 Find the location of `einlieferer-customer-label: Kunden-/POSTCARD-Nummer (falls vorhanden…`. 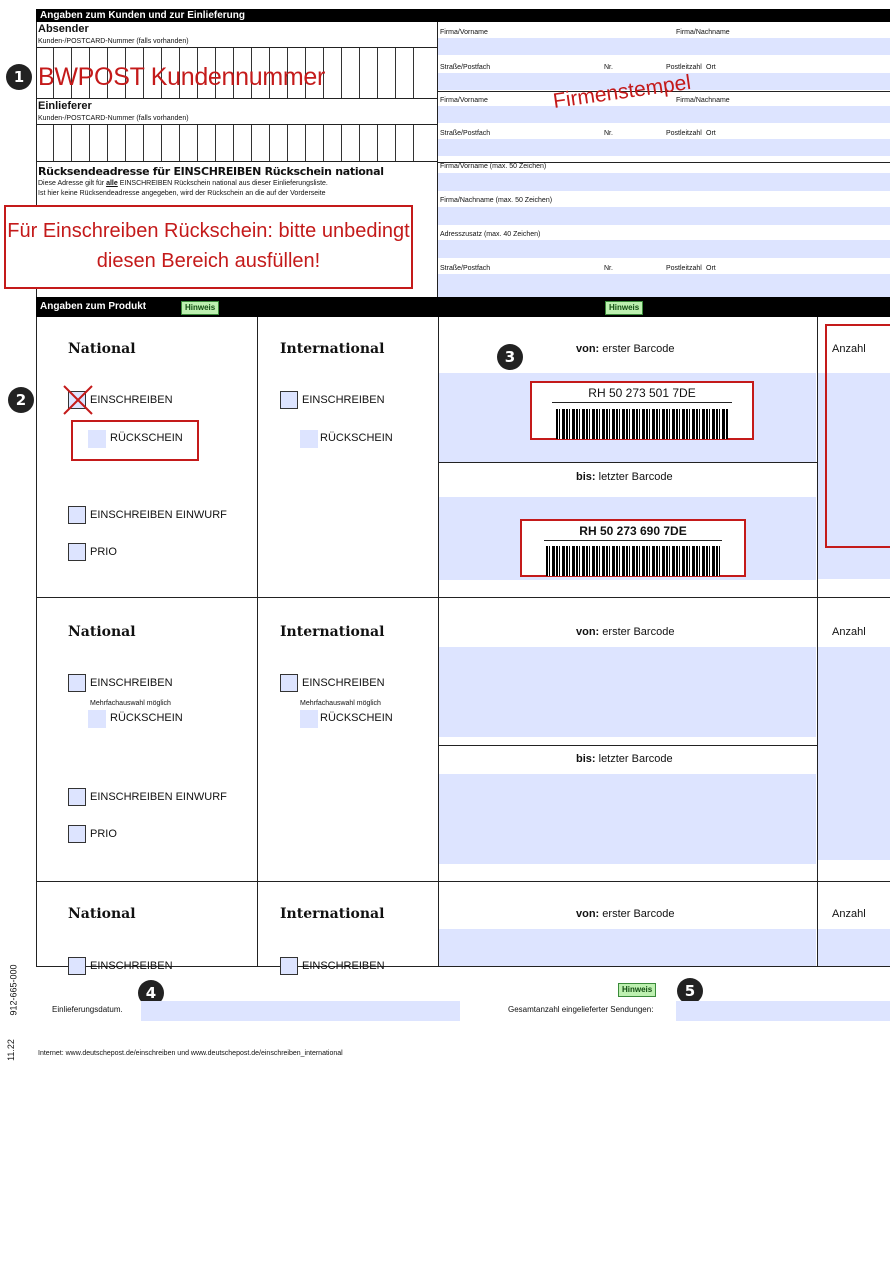

einlieferer-customer-label: Kunden-/POSTCARD-Nummer (falls vorhanden… is located at coordinates (113, 118).